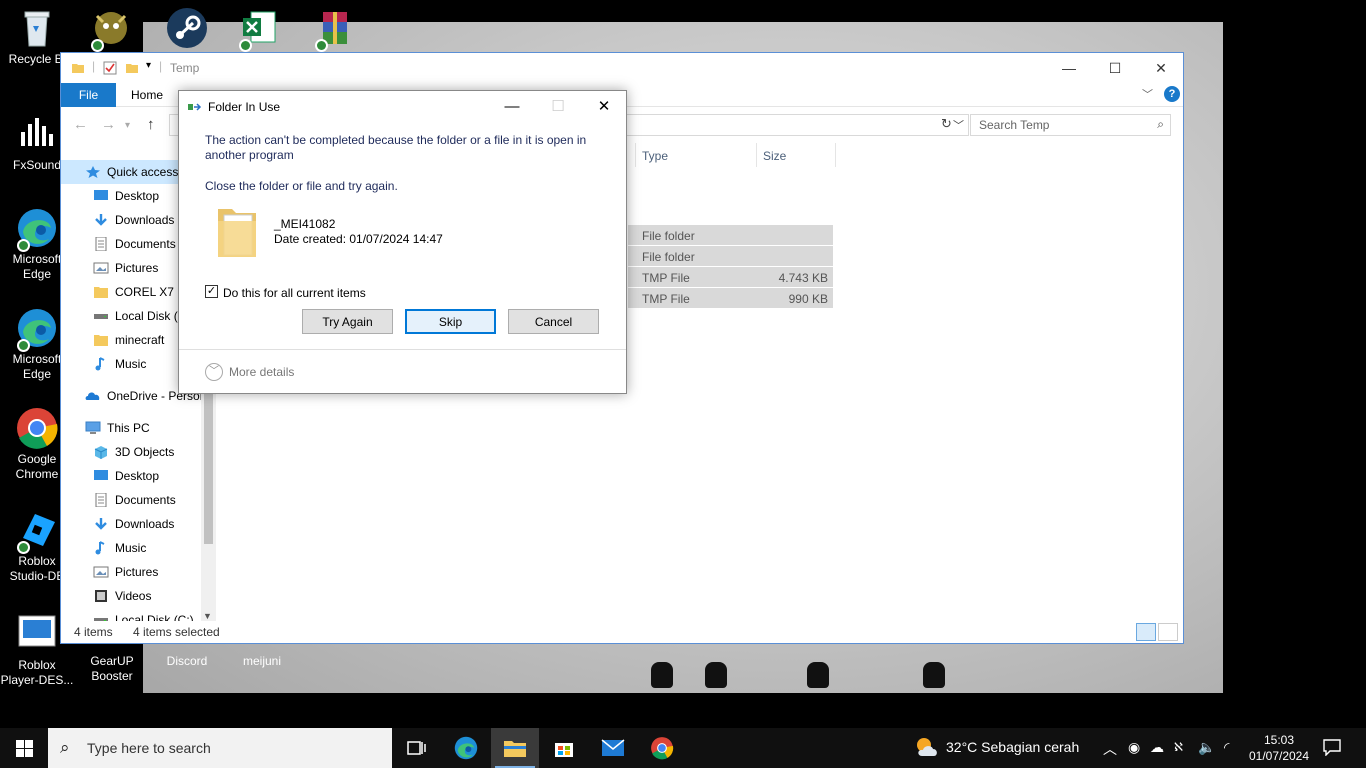 The image size is (1366, 768). I want to click on column-separator, so click(835, 155).